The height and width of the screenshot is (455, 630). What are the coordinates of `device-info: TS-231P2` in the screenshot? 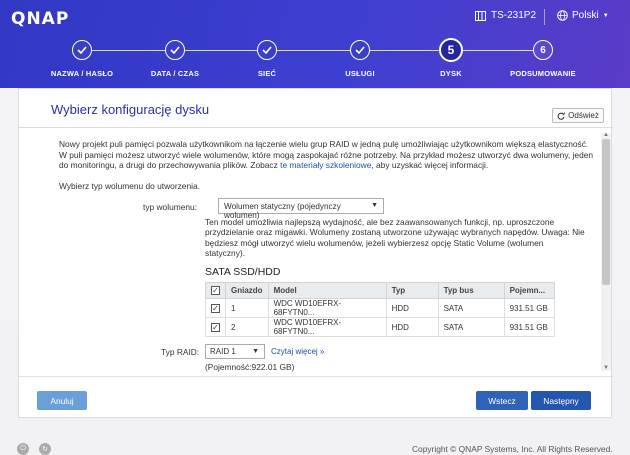 It's located at (505, 15).